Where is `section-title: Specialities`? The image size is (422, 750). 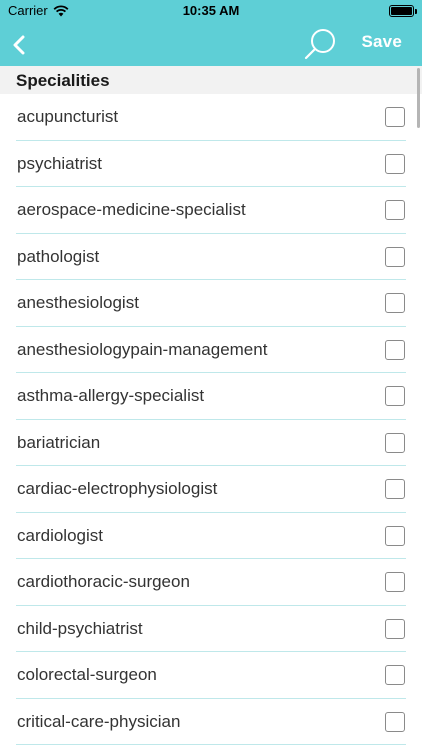 section-title: Specialities is located at coordinates (63, 80).